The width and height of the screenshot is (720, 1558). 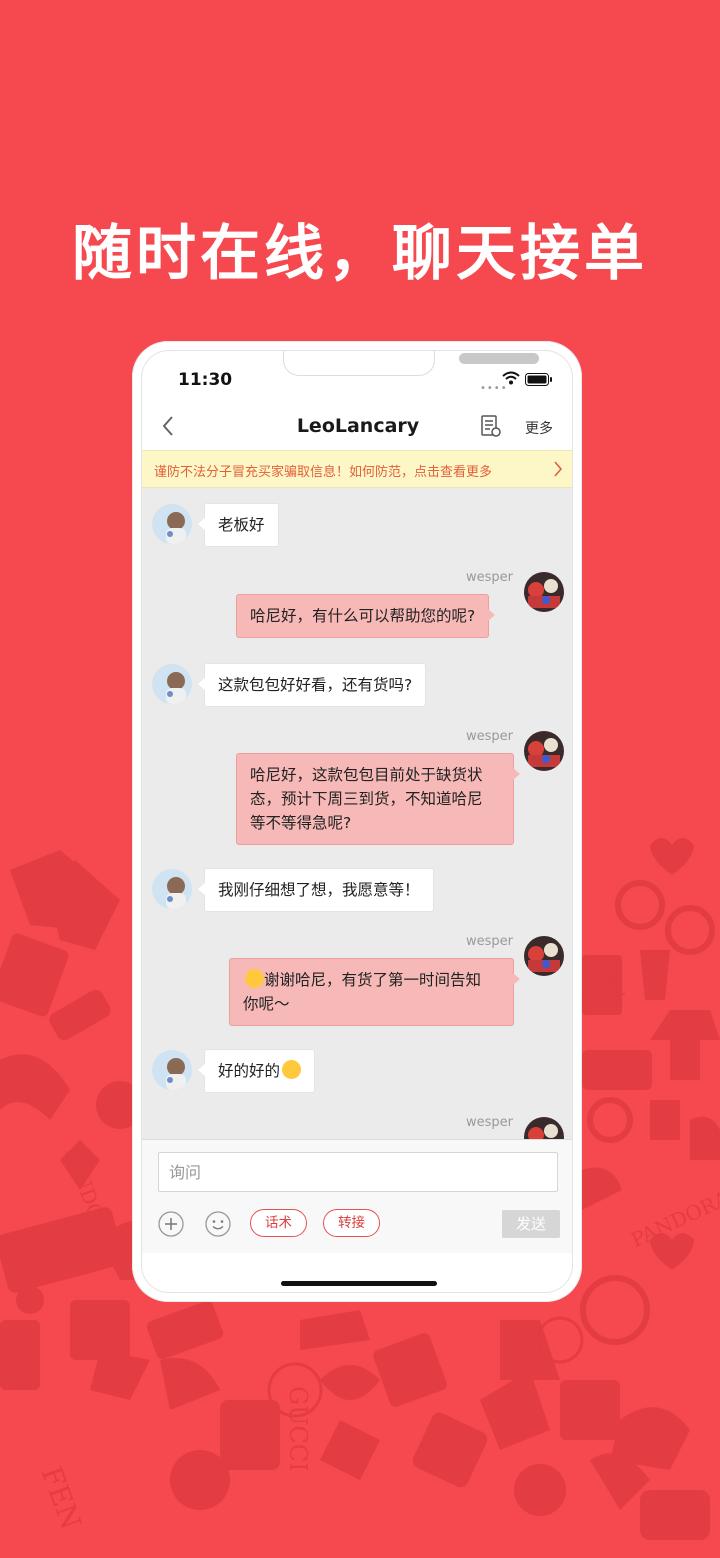 I want to click on message-line: 谢谢哈尼，有货了第一时间告知, so click(x=373, y=980).